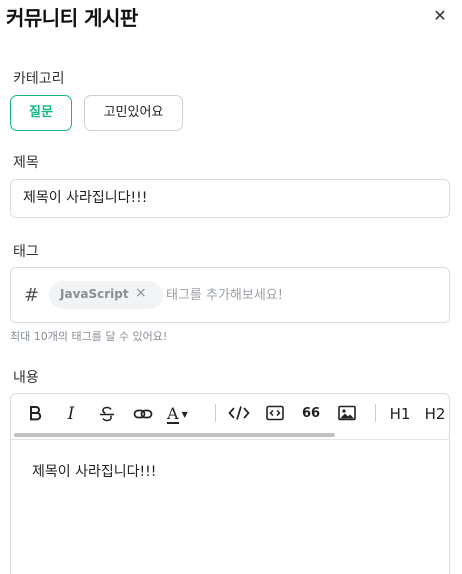 The height and width of the screenshot is (574, 462). What do you see at coordinates (440, 16) in the screenshot?
I see `close-icon: ✕` at bounding box center [440, 16].